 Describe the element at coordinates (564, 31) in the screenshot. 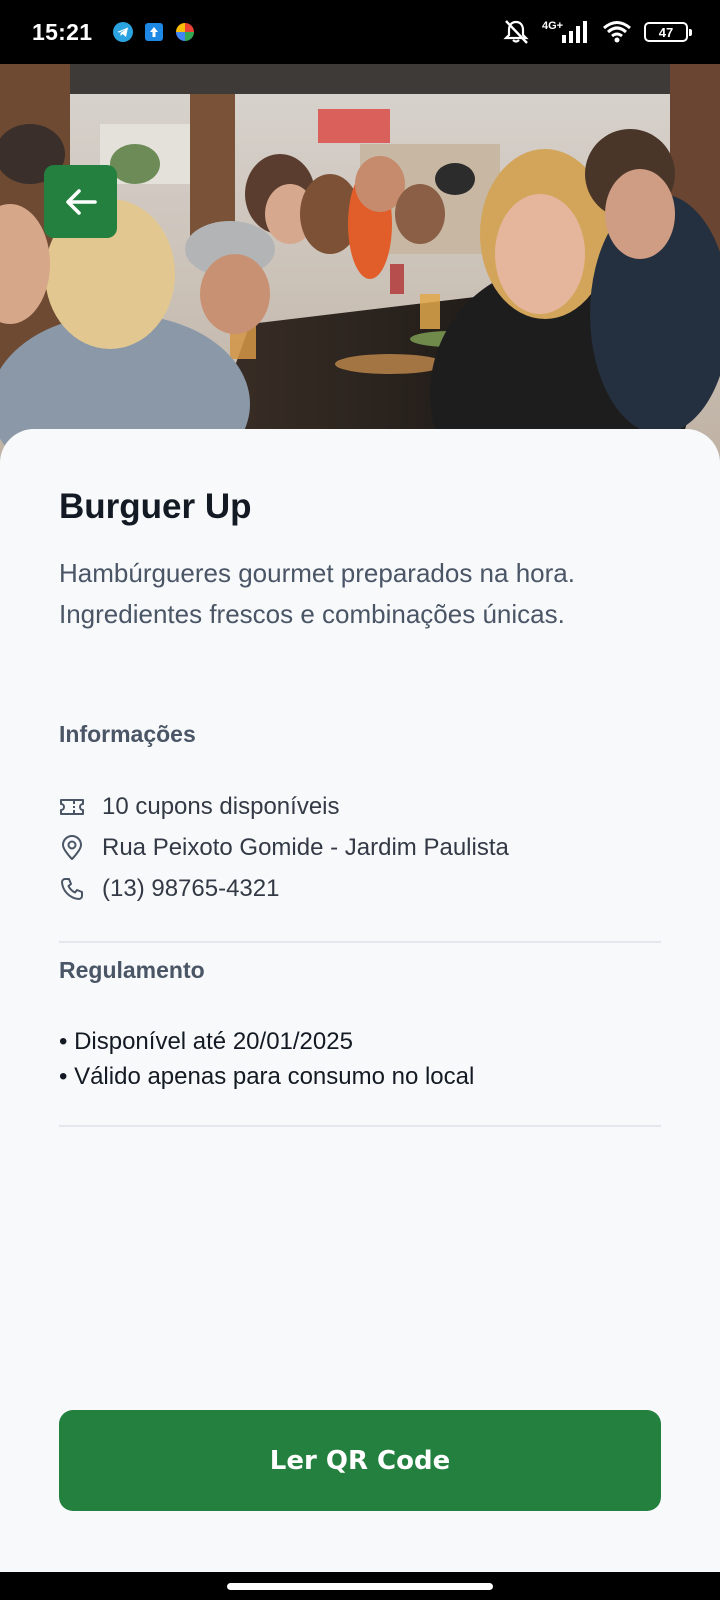

I see `signal-icon: 4G+` at that location.